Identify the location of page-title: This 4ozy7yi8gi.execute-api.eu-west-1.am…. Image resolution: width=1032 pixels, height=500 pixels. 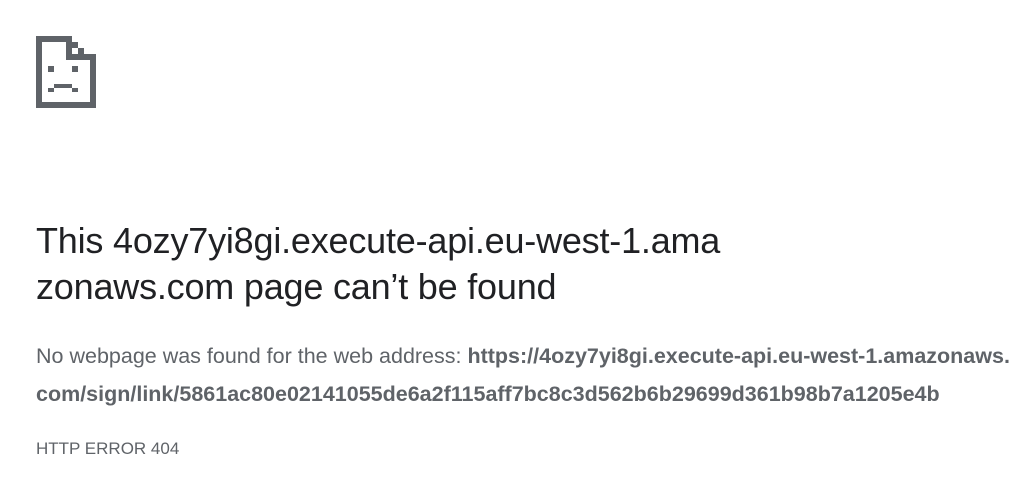
(378, 263).